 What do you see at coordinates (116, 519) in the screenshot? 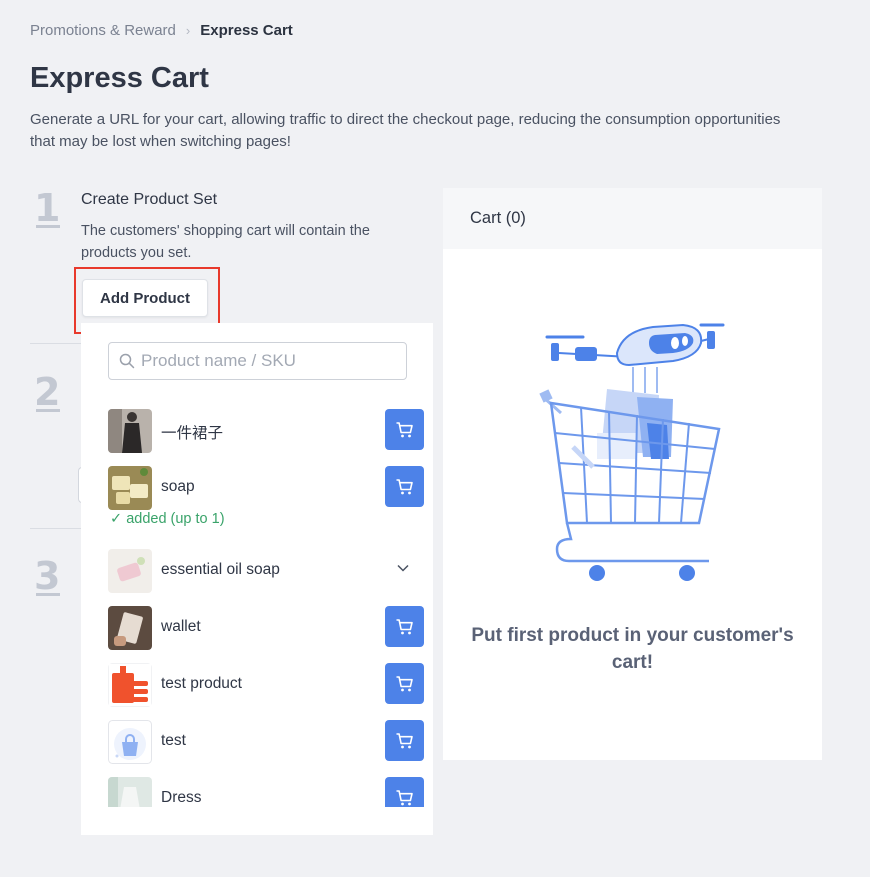
I see `check-icon: ✓` at bounding box center [116, 519].